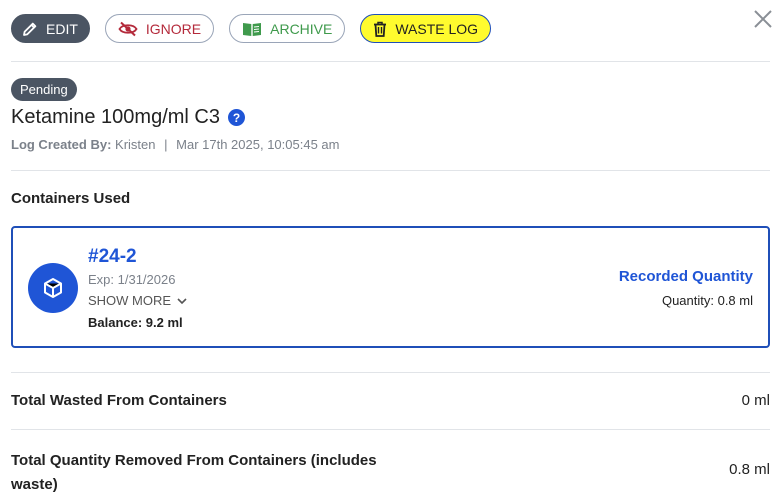 This screenshot has height=499, width=780. Describe the element at coordinates (30, 29) in the screenshot. I see `pencil-icon` at that location.